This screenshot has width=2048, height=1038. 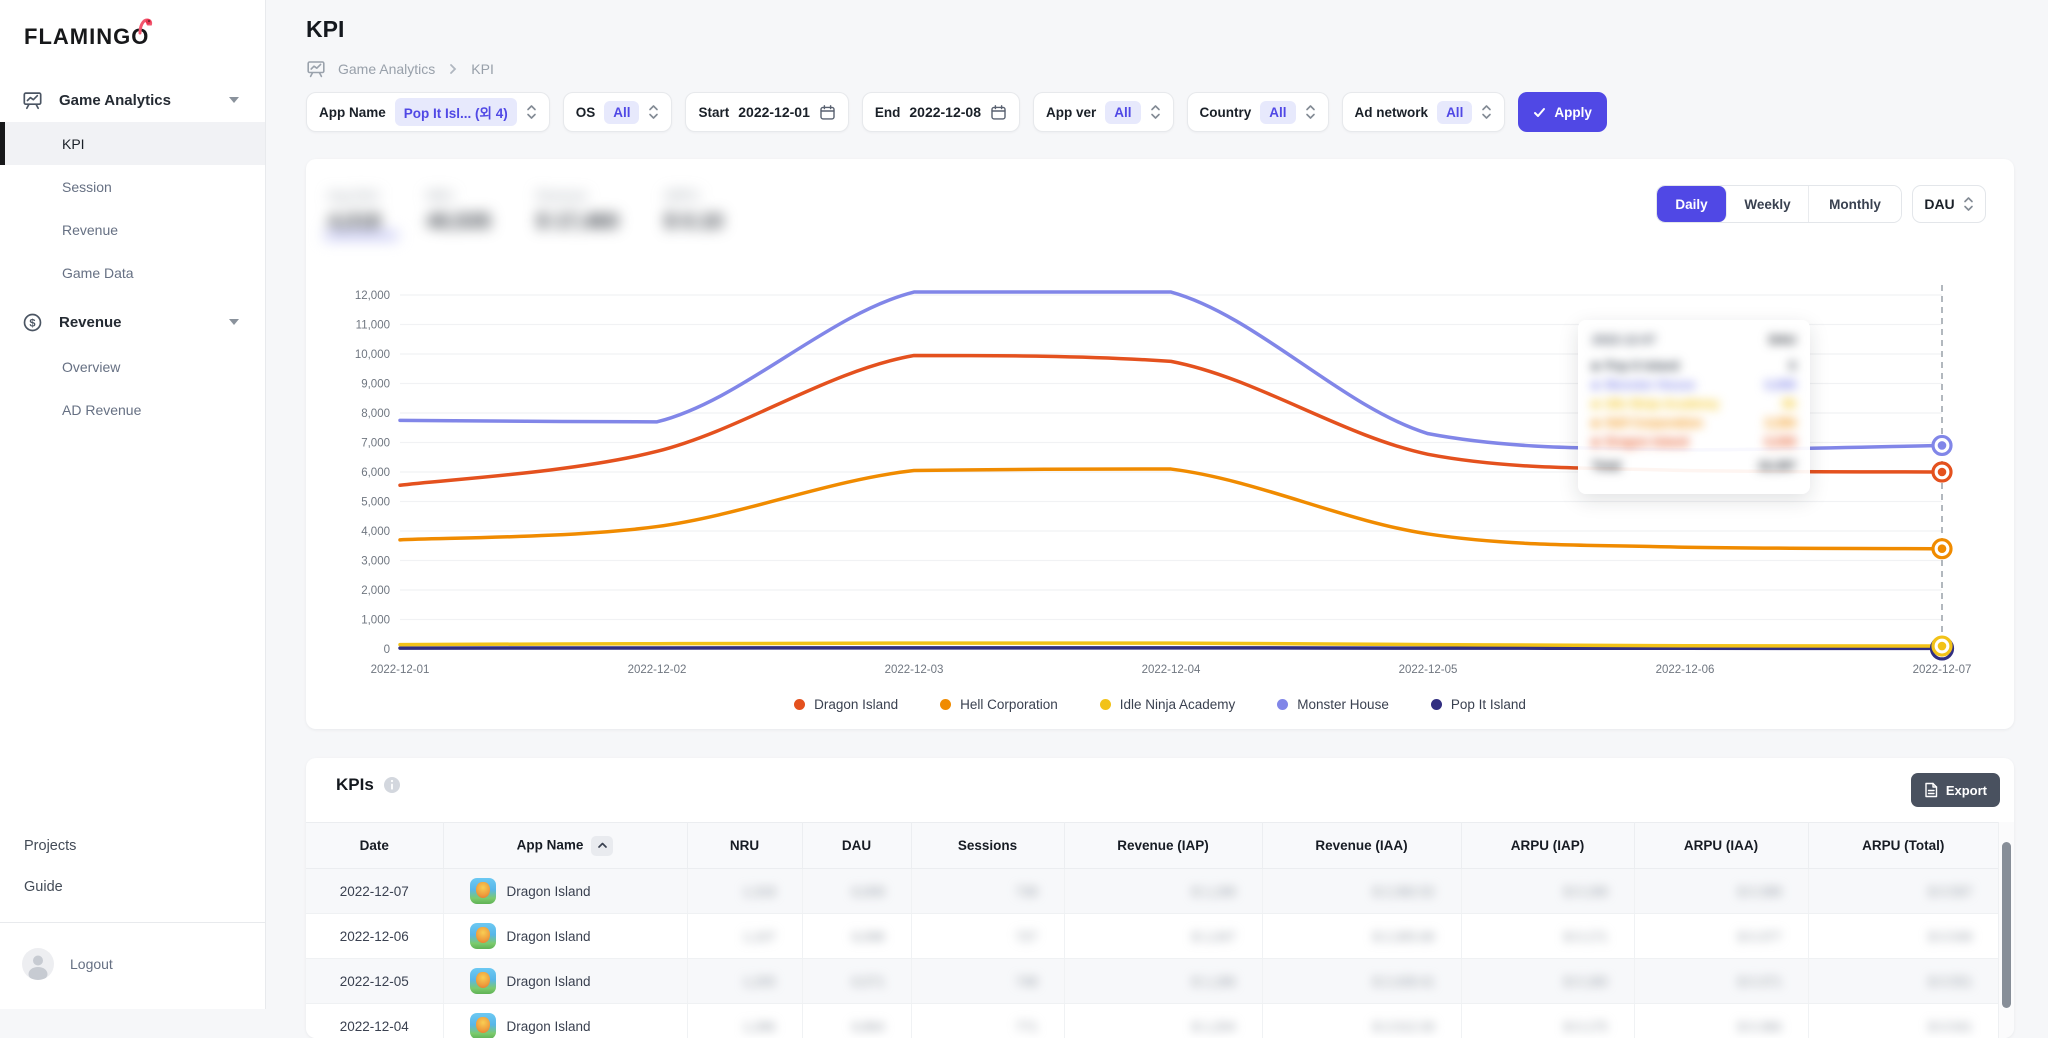 I want to click on start-date-filter: Start 2022-12-01, so click(x=766, y=112).